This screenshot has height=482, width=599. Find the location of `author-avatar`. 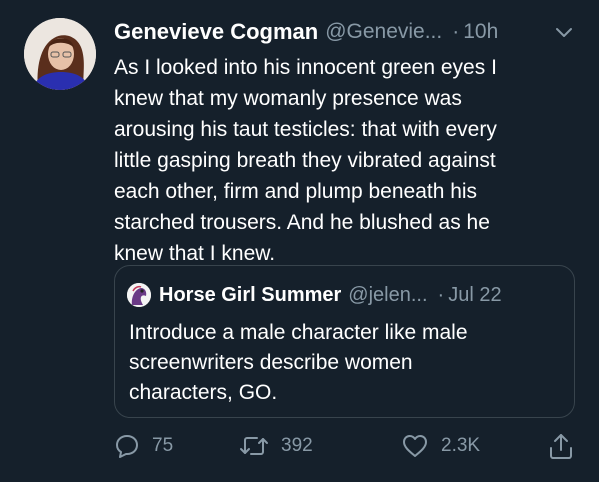

author-avatar is located at coordinates (60, 54).